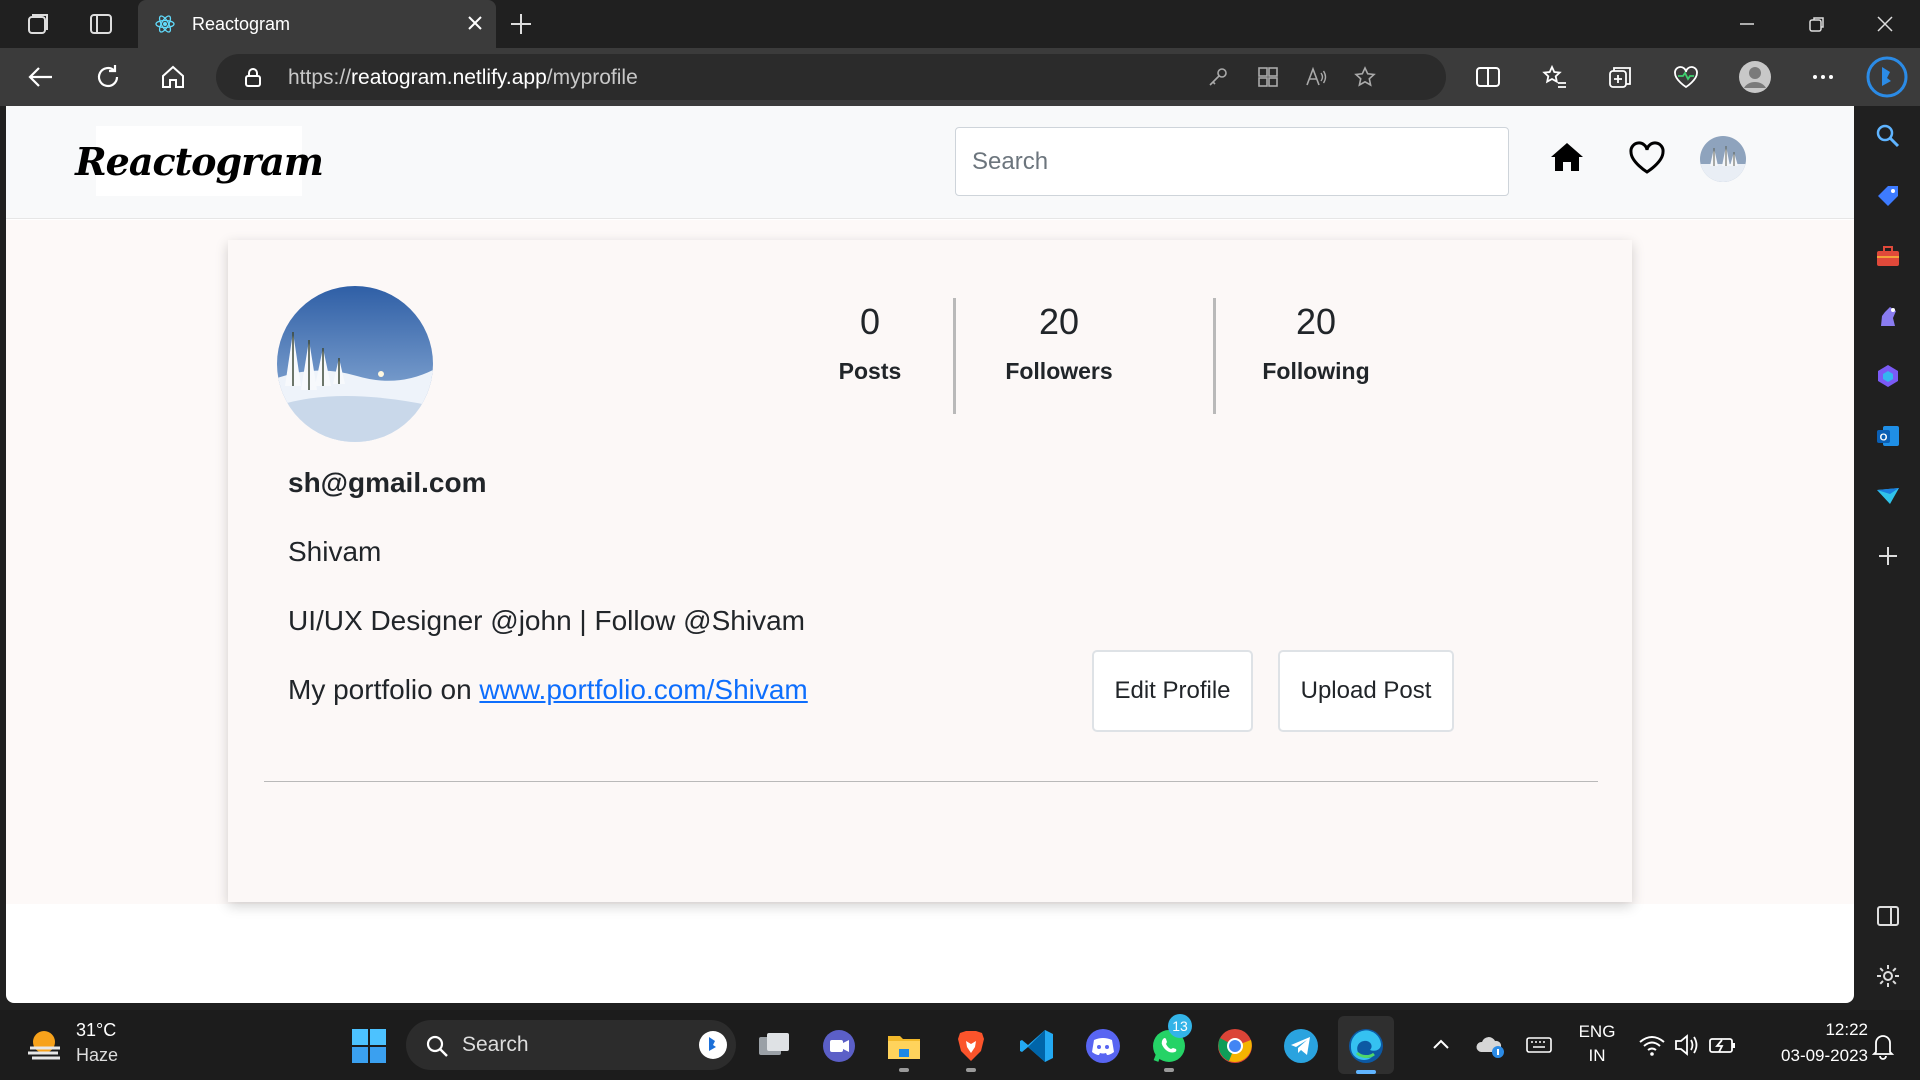  What do you see at coordinates (1232, 161) in the screenshot?
I see `search-input` at bounding box center [1232, 161].